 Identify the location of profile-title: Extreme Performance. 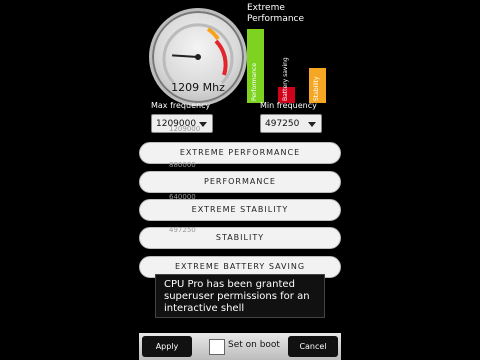
(275, 14).